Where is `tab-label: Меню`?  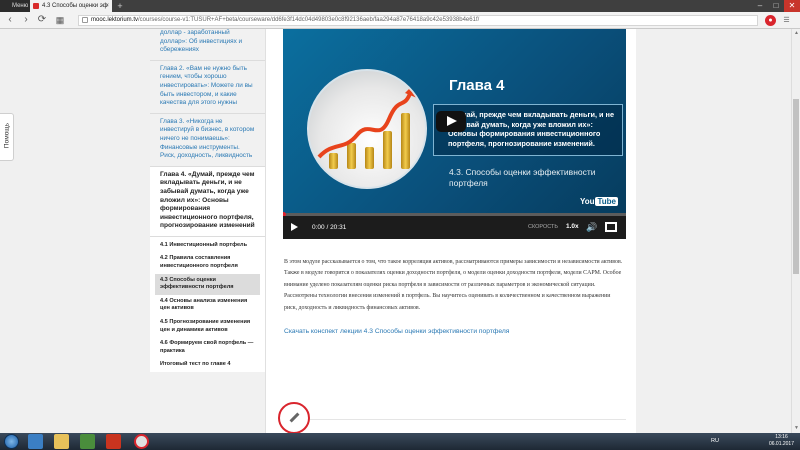 tab-label: Меню is located at coordinates (20, 6).